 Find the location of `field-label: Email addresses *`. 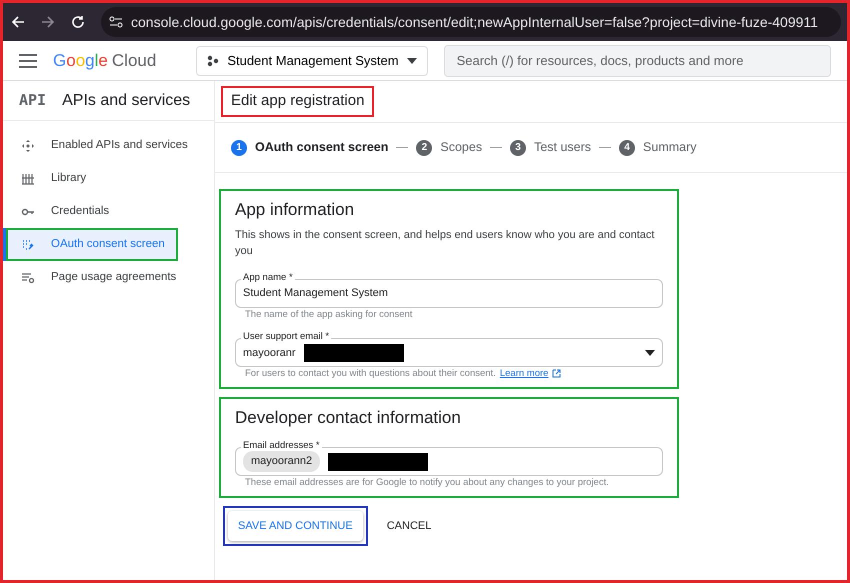

field-label: Email addresses * is located at coordinates (281, 446).